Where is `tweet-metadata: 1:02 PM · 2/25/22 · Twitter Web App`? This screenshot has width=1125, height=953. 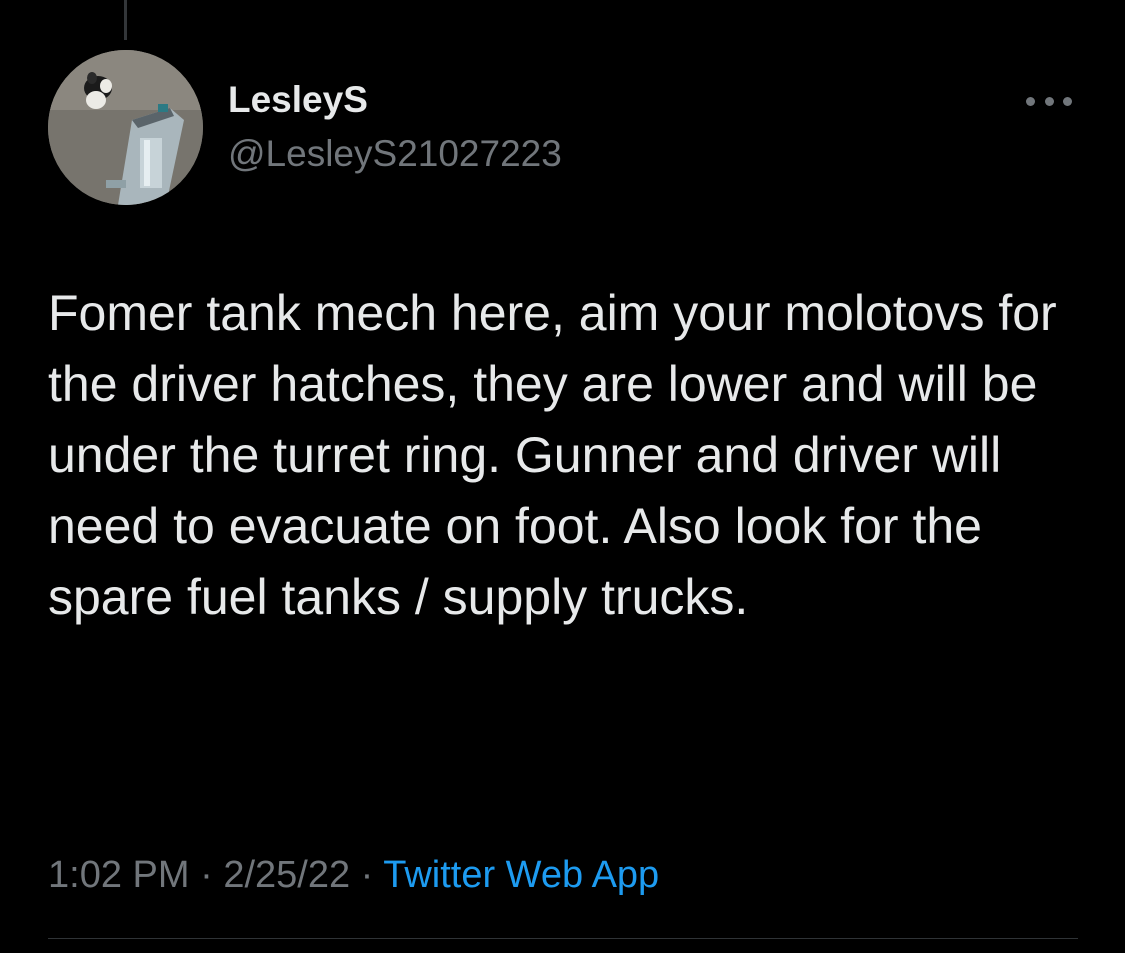
tweet-metadata: 1:02 PM · 2/25/22 · Twitter Web App is located at coordinates (353, 875).